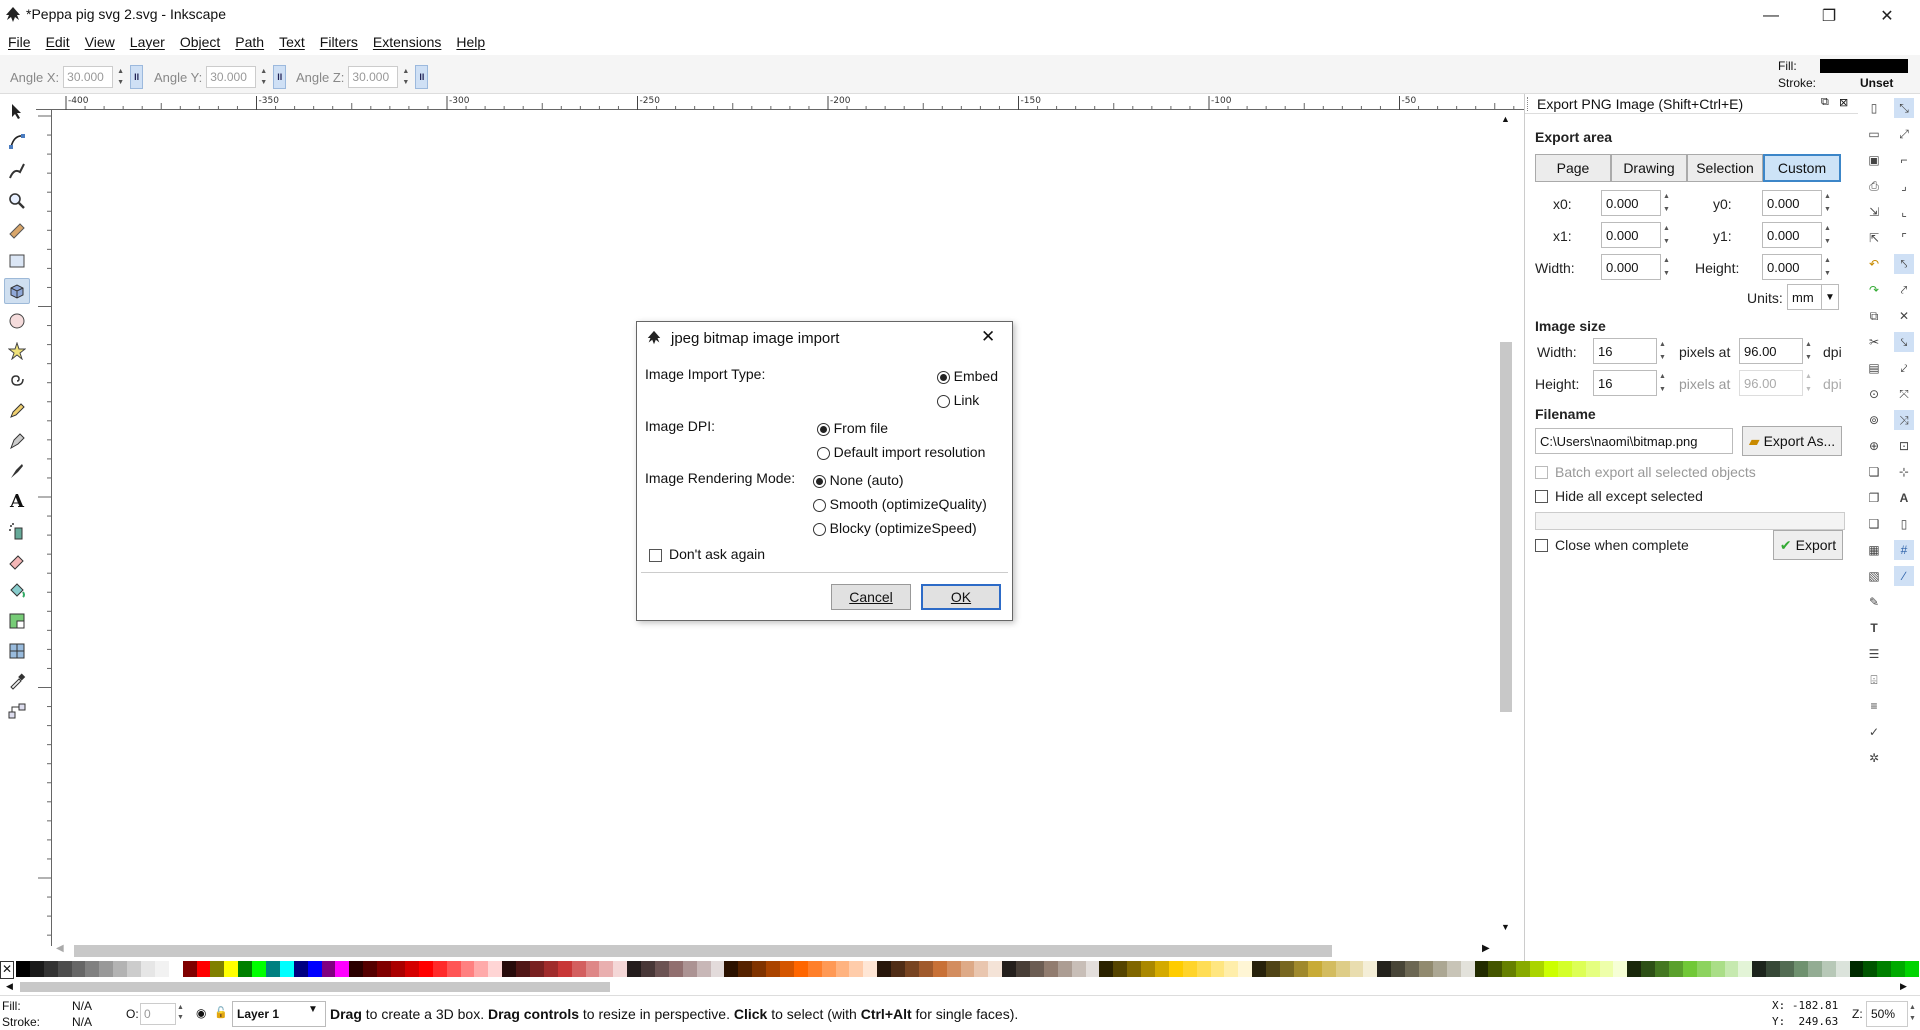 This screenshot has width=1920, height=1030. What do you see at coordinates (264, 77) in the screenshot?
I see `angle-y-spinner: ▲ ▼` at bounding box center [264, 77].